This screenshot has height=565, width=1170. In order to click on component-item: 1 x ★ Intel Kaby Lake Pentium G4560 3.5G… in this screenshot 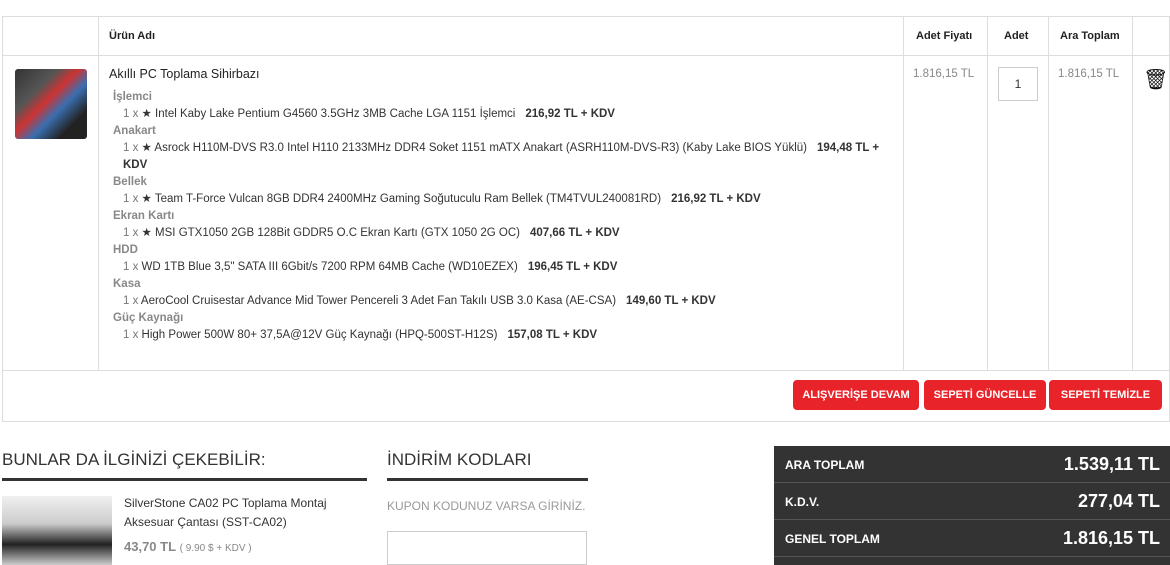, I will do `click(511, 114)`.